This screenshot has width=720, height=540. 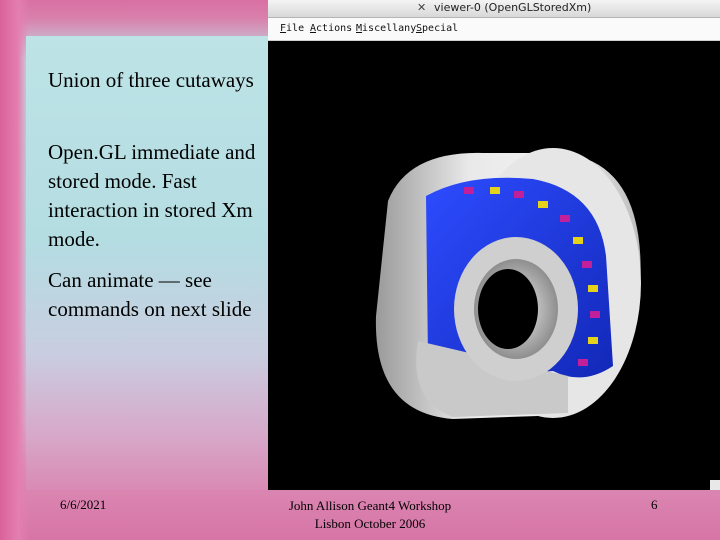 What do you see at coordinates (83, 504) in the screenshot?
I see `footer-date: 6/6/2021` at bounding box center [83, 504].